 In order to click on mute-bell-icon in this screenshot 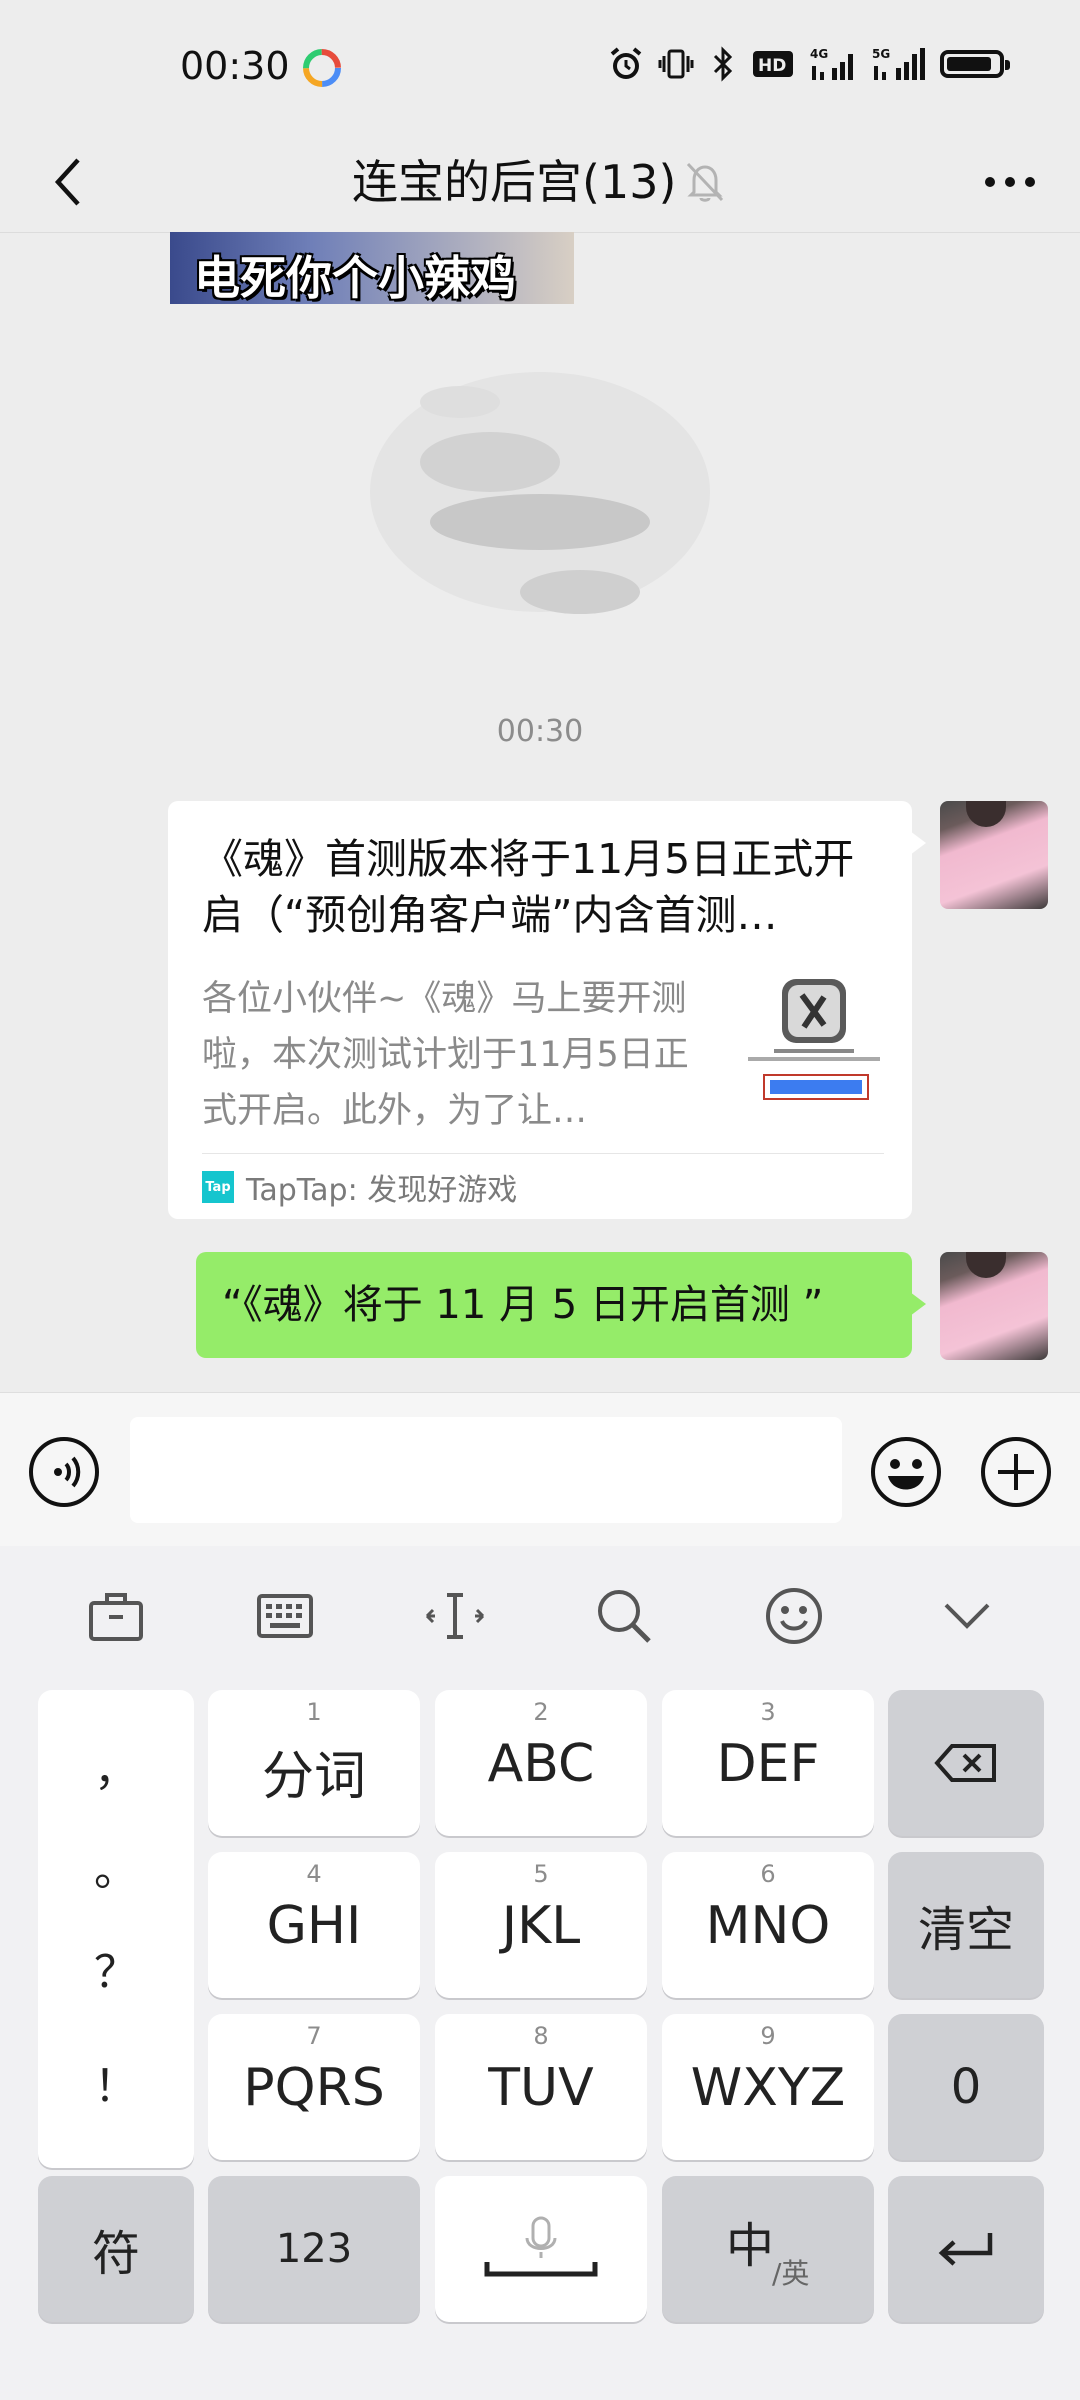, I will do `click(705, 182)`.